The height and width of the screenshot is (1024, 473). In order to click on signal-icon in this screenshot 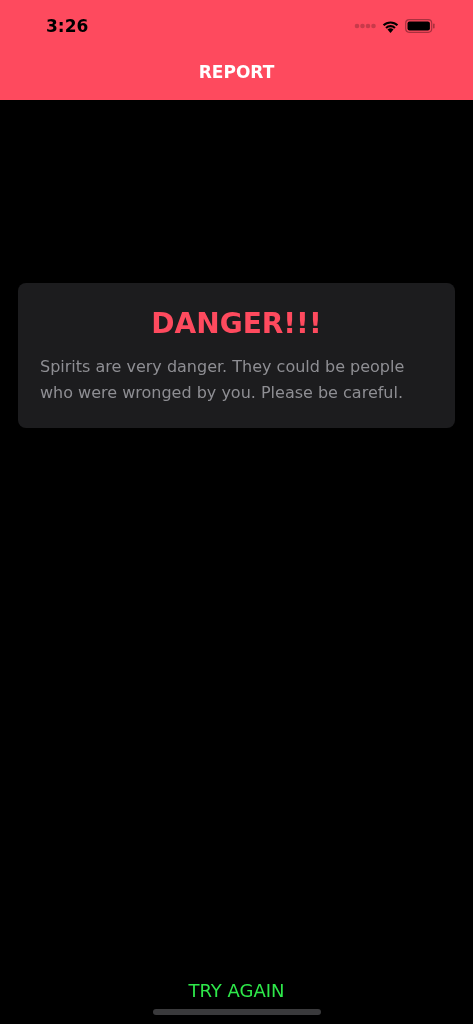, I will do `click(365, 26)`.